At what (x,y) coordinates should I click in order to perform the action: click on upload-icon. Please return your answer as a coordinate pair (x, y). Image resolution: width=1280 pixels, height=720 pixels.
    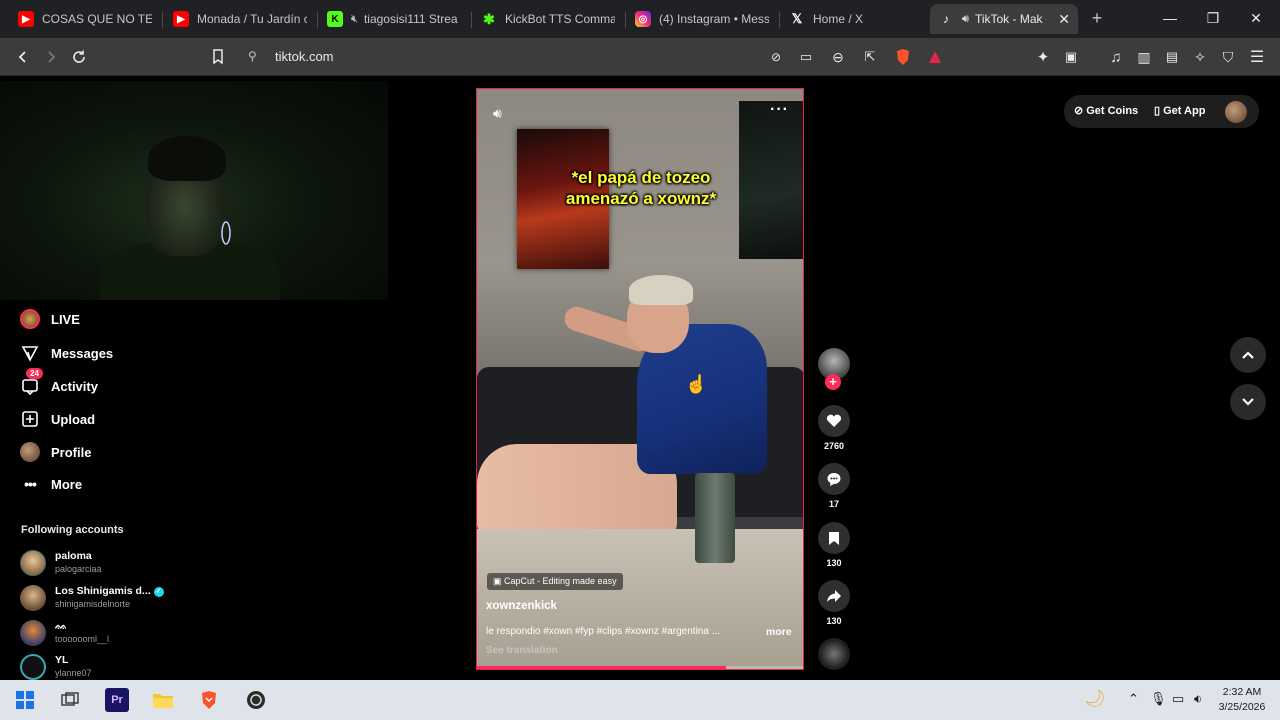
    Looking at the image, I should click on (30, 419).